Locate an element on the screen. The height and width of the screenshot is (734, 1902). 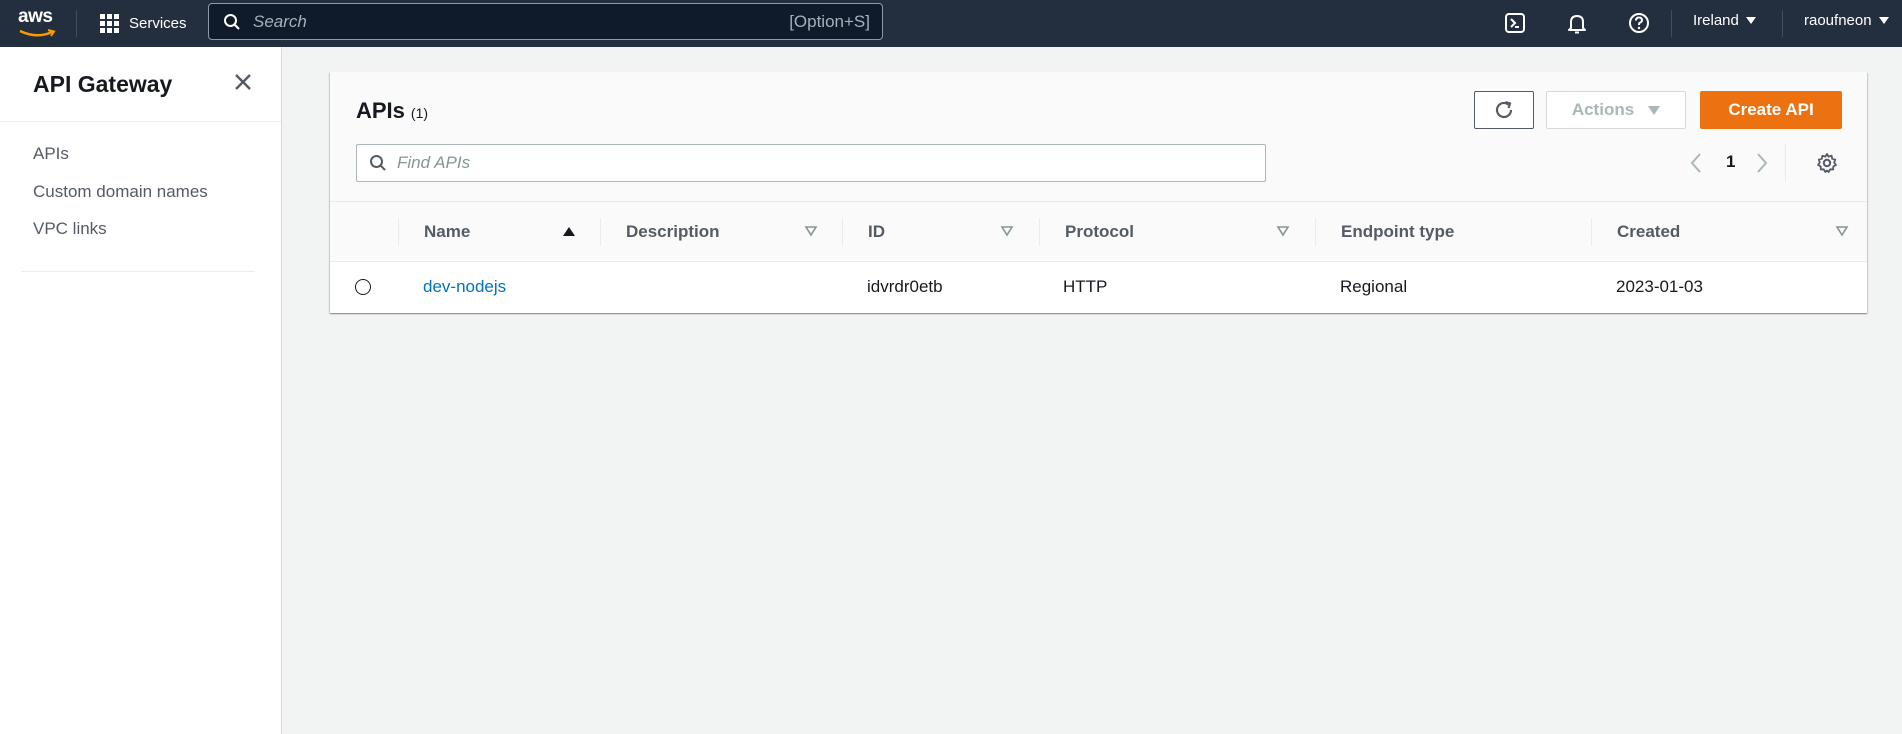
column-header-protocol: Protocol is located at coordinates (1099, 232).